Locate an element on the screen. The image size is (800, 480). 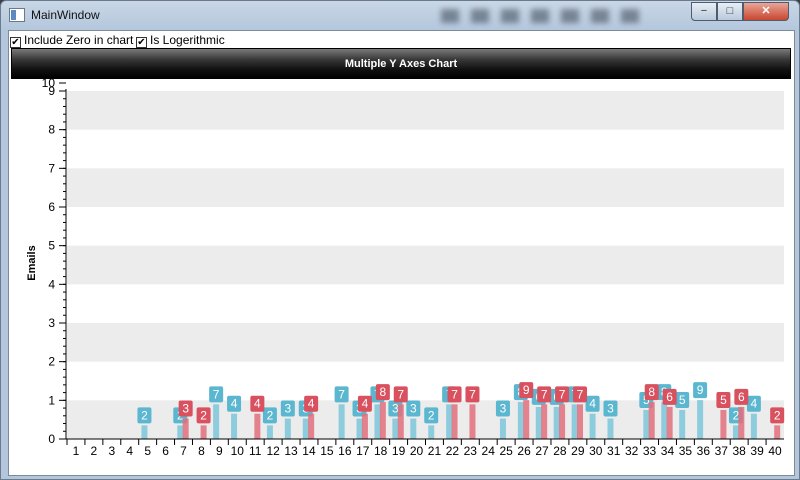
x-tick-label: 32 is located at coordinates (632, 451).